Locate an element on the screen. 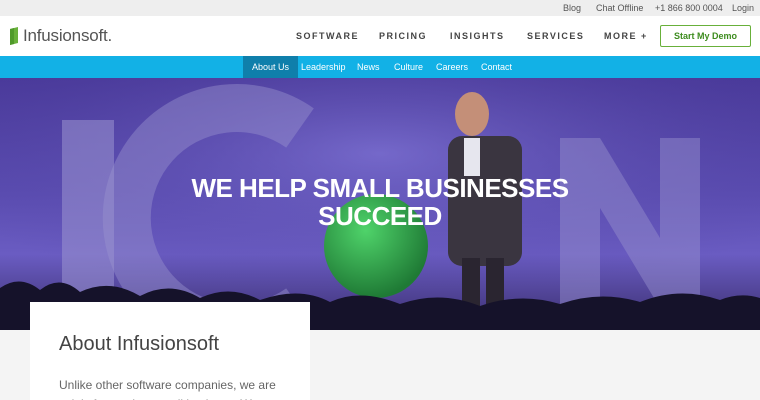 The height and width of the screenshot is (400, 760). hero-title-line2: SUCCEED is located at coordinates (380, 216).